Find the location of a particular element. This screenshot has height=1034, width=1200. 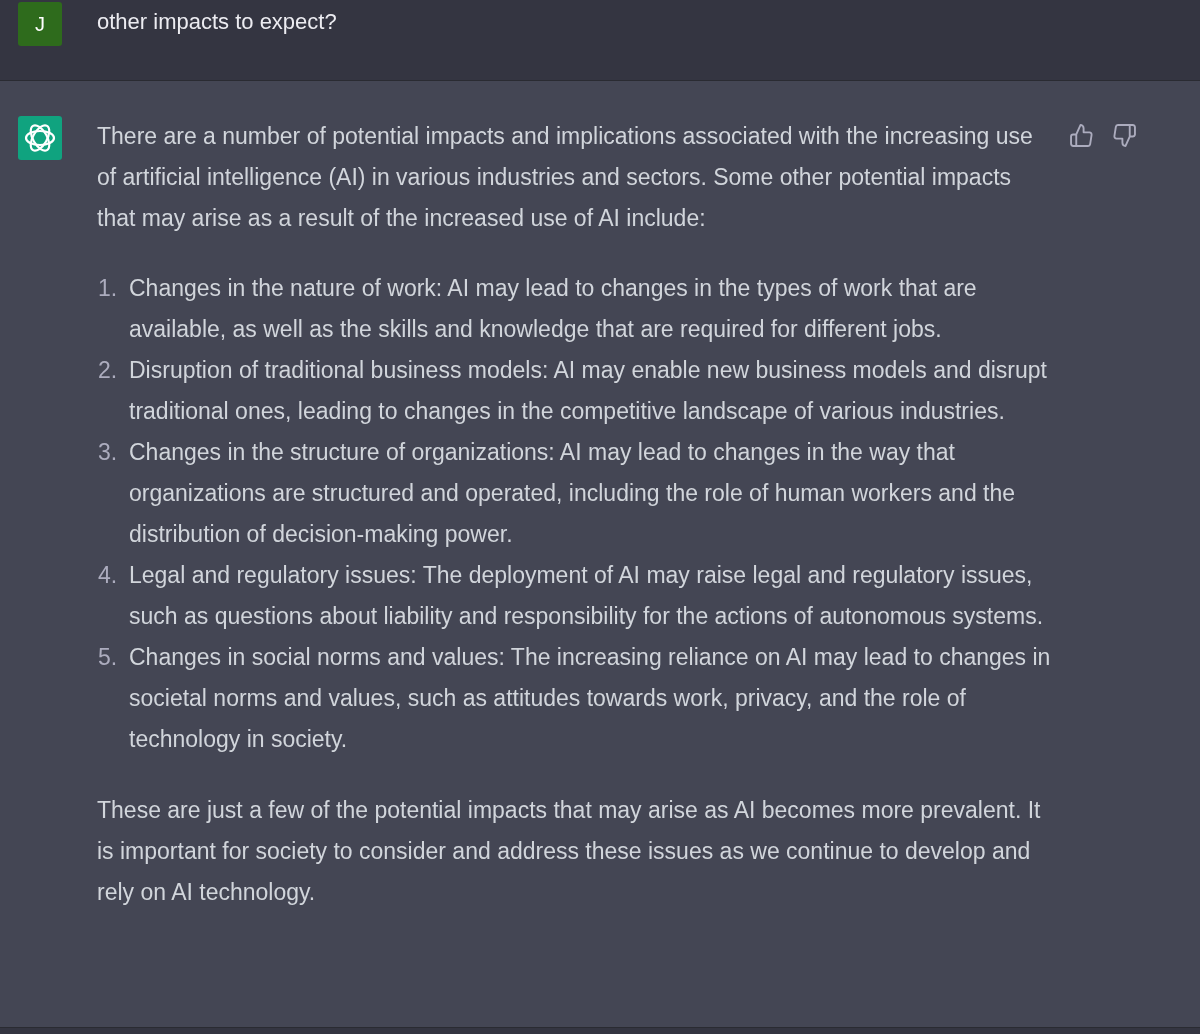

list-number: 1. is located at coordinates (108, 288).